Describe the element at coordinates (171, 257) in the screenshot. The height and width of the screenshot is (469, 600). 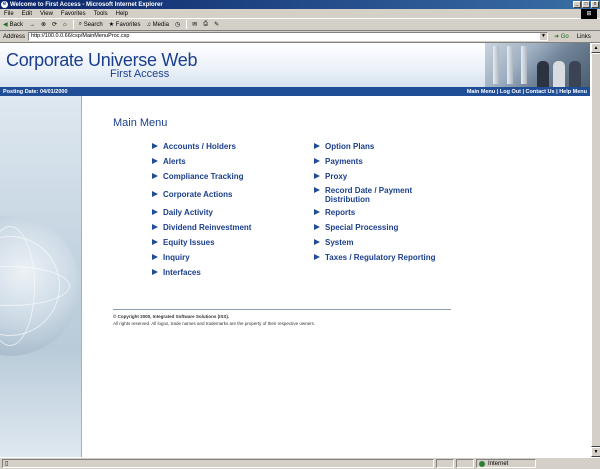
I see `menu-link-inquiry: Inquiry` at that location.